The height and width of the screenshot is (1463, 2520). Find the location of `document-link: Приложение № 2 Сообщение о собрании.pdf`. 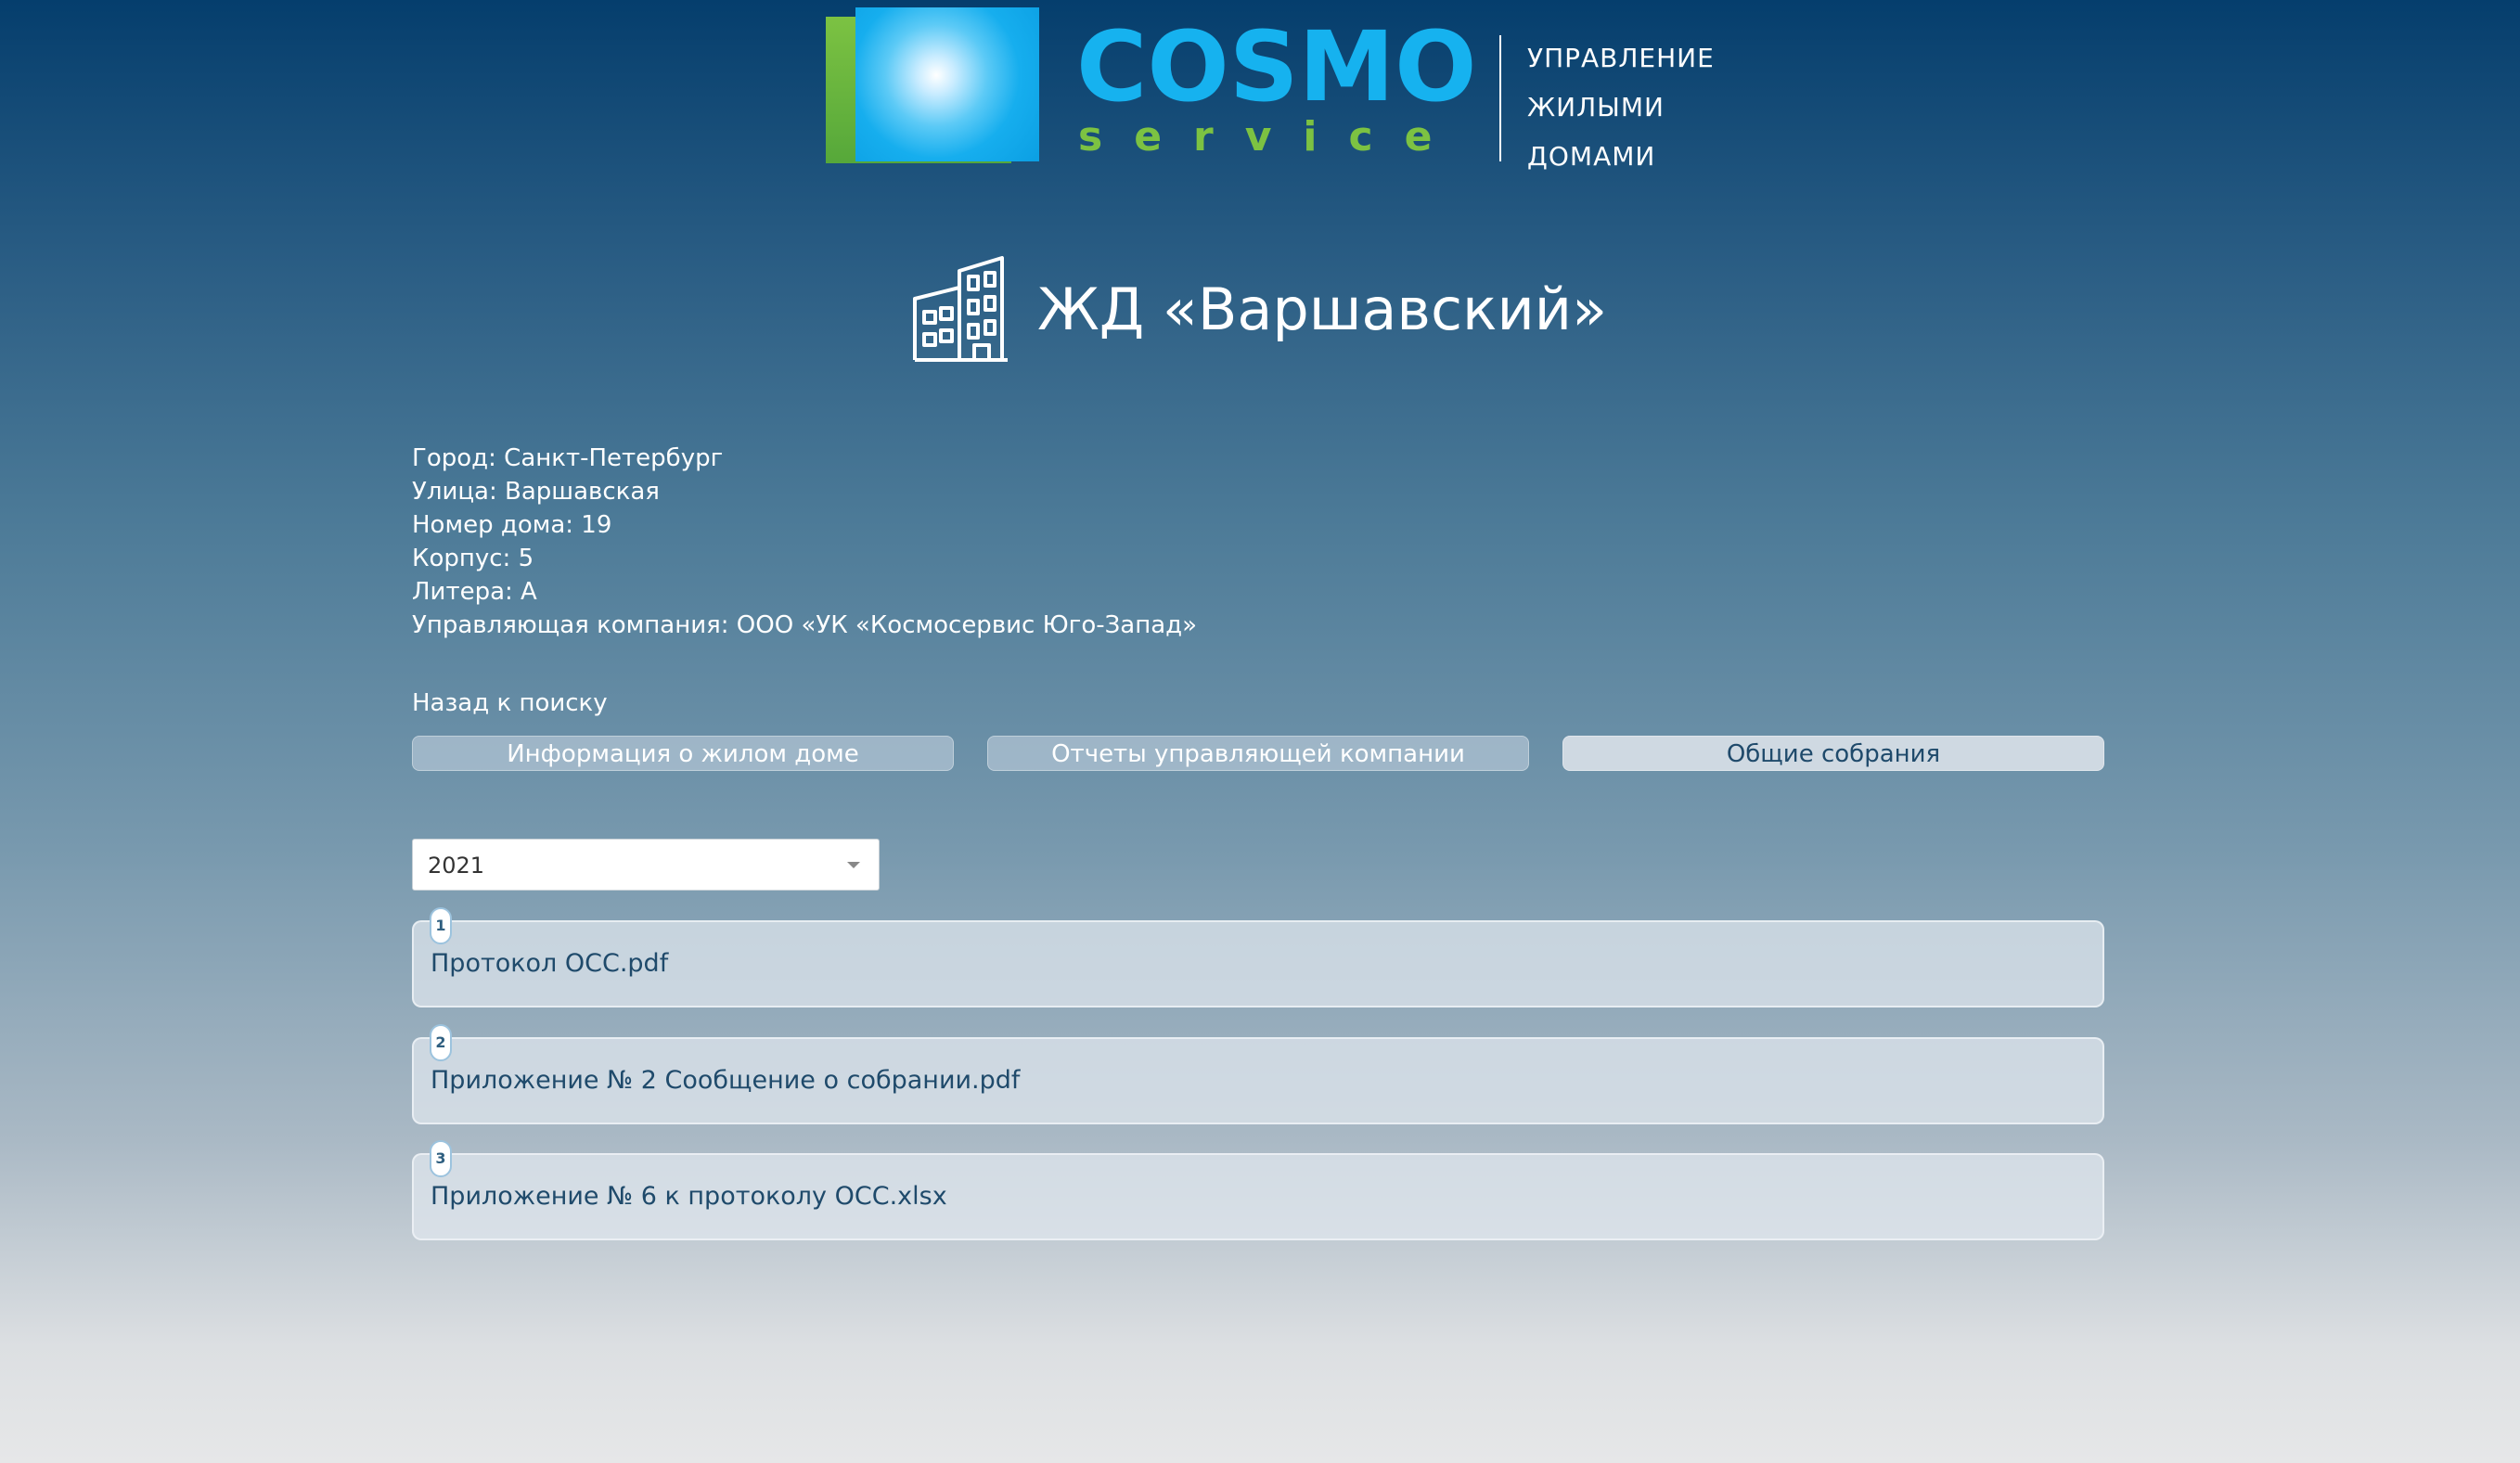

document-link: Приложение № 2 Сообщение о собрании.pdf is located at coordinates (725, 1081).